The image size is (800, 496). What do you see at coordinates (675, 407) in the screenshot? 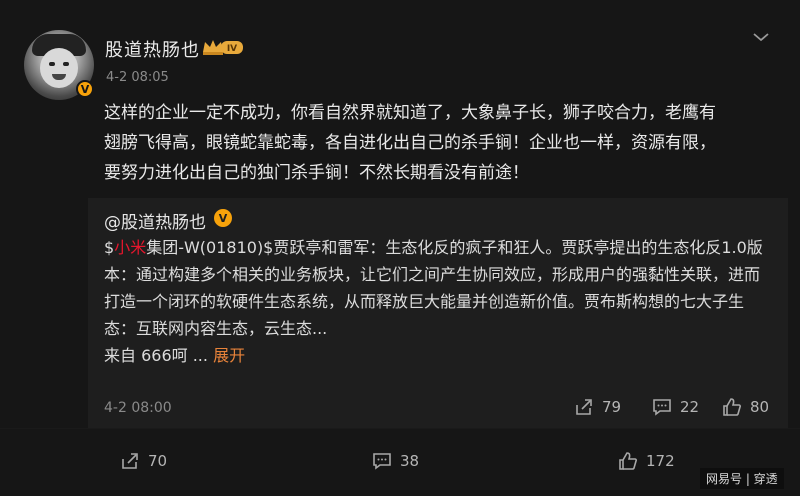
I see `quoted-comment-button: 22` at bounding box center [675, 407].